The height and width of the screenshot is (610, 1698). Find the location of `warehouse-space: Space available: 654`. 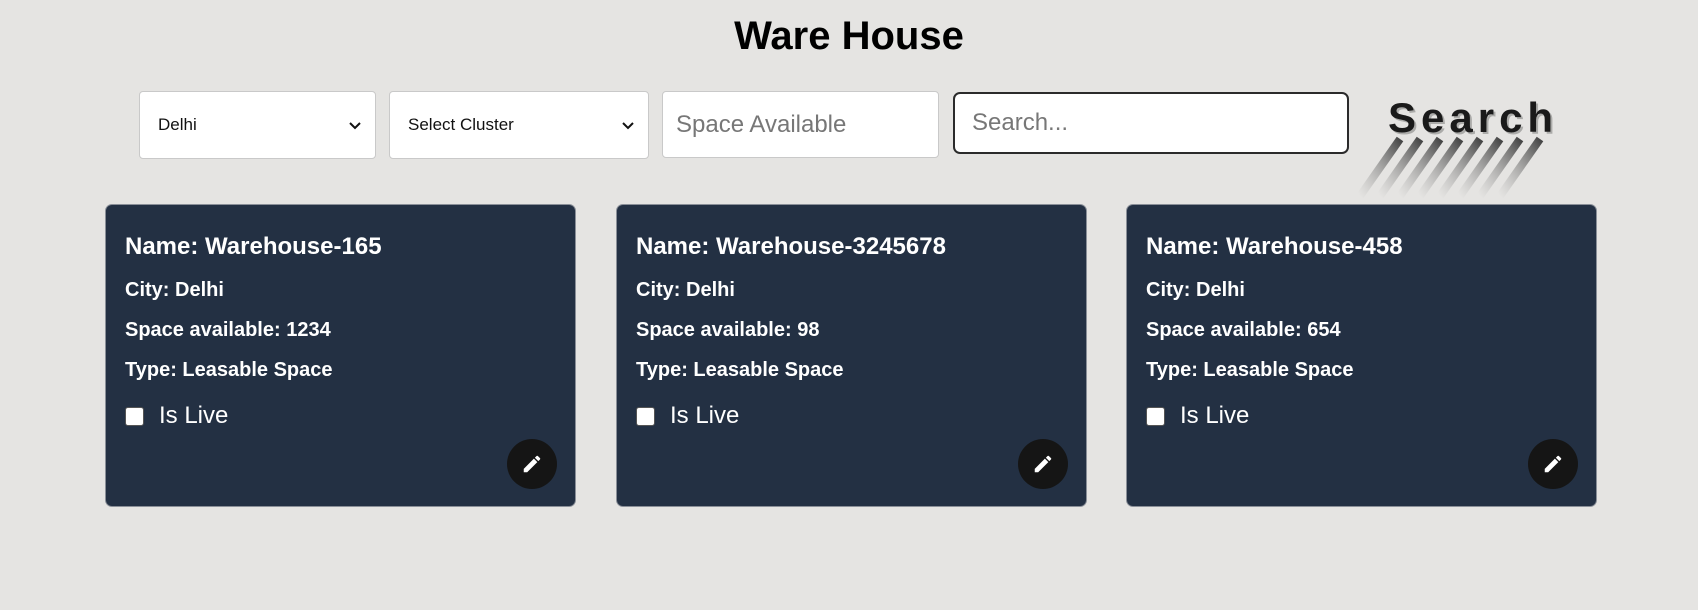

warehouse-space: Space available: 654 is located at coordinates (1243, 330).